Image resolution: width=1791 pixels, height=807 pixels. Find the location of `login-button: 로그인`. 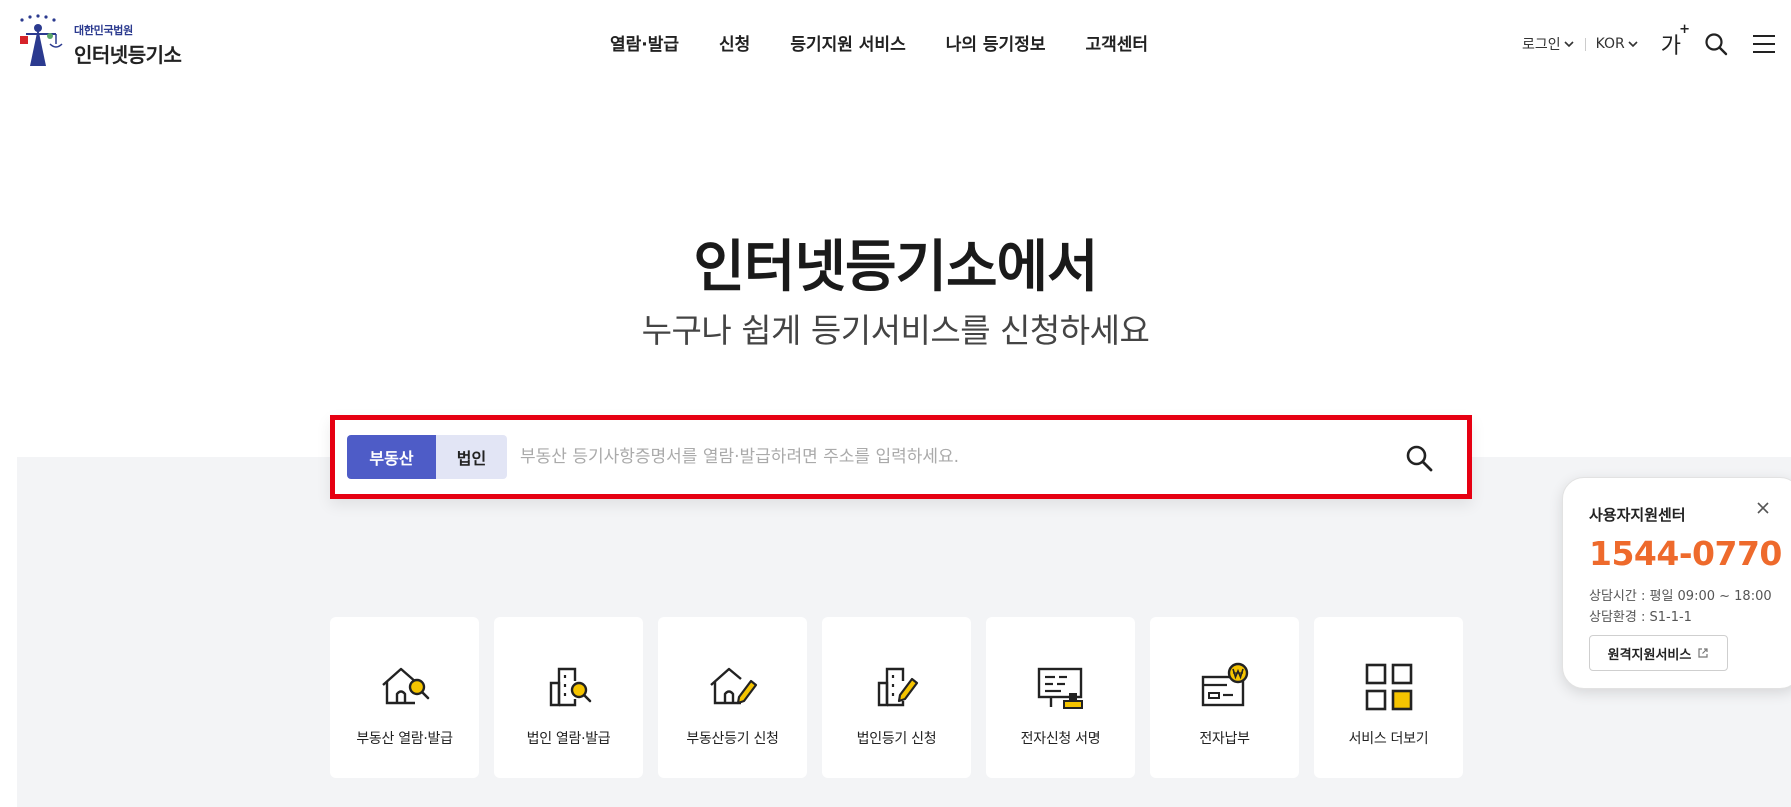

login-button: 로그인 is located at coordinates (1548, 44).